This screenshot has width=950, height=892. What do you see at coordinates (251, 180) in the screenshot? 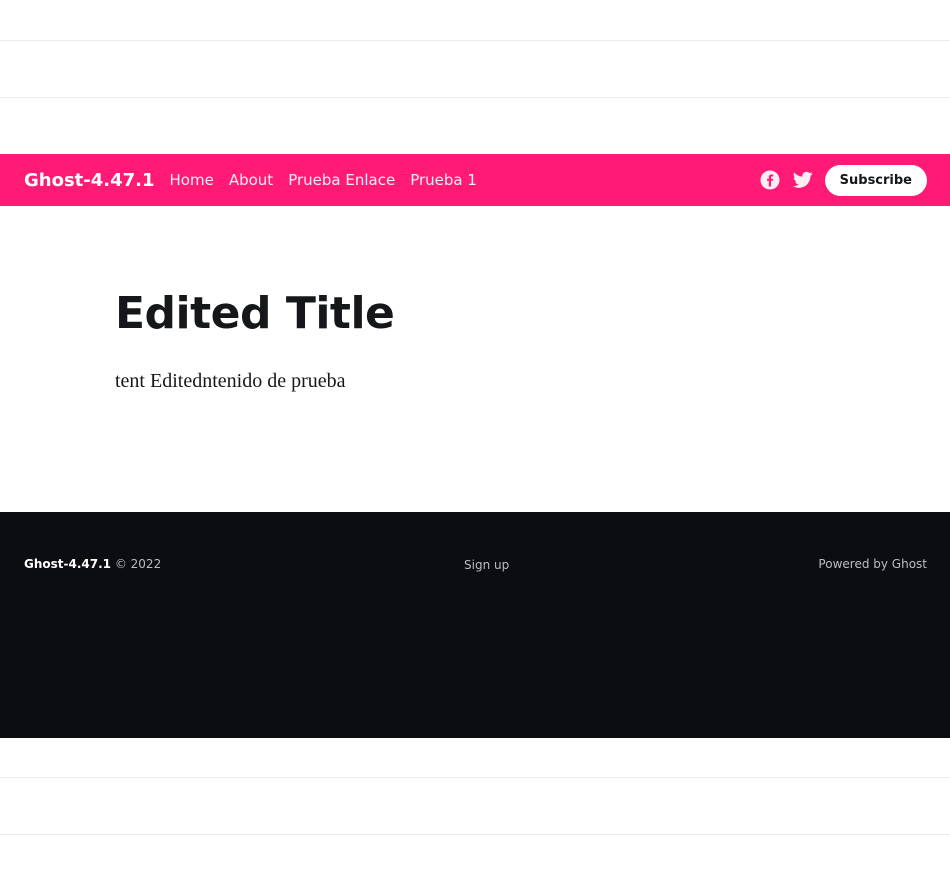
I see `nav-item-about: About` at bounding box center [251, 180].